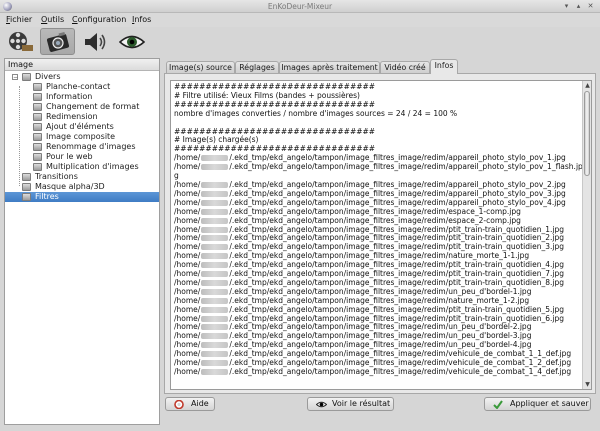  Describe the element at coordinates (69, 156) in the screenshot. I see `tree-item-label: Pour le web` at that location.